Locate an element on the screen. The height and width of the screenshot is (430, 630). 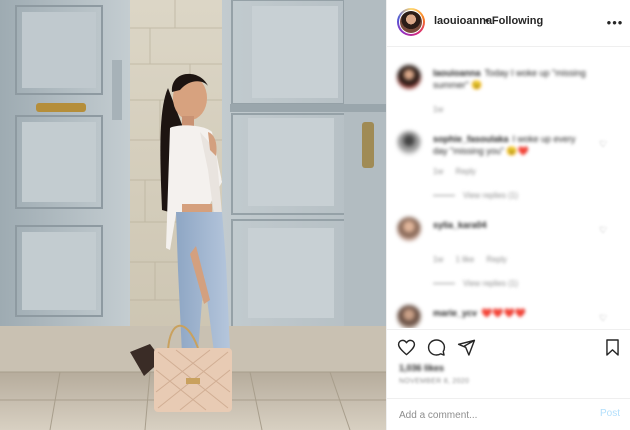
post-comment-button: Post is located at coordinates (610, 413).